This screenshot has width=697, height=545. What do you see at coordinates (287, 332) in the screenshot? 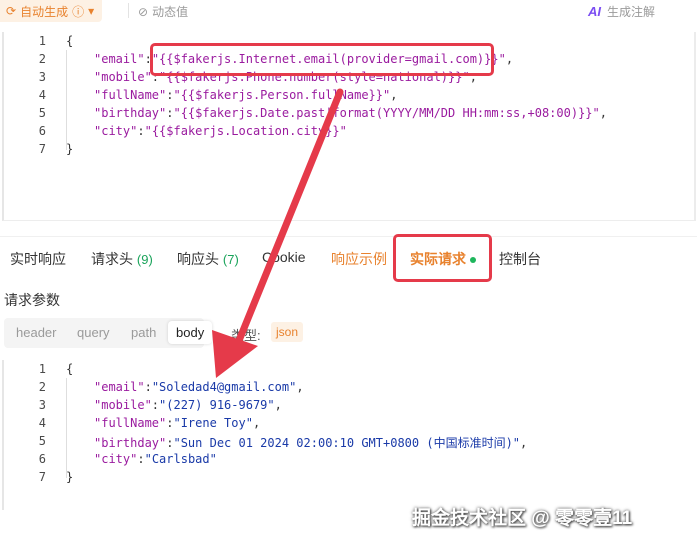
I see `body-type-value: json` at bounding box center [287, 332].